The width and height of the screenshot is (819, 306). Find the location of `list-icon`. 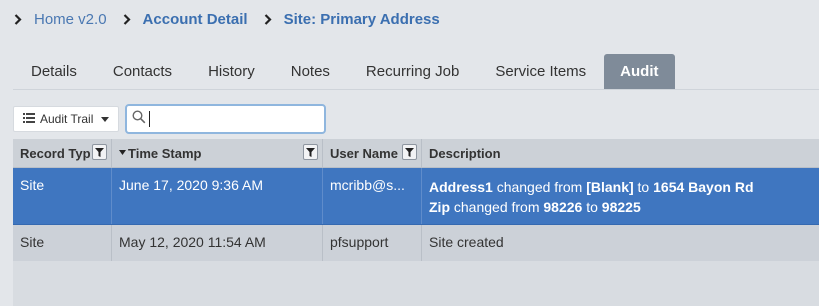

list-icon is located at coordinates (29, 119).